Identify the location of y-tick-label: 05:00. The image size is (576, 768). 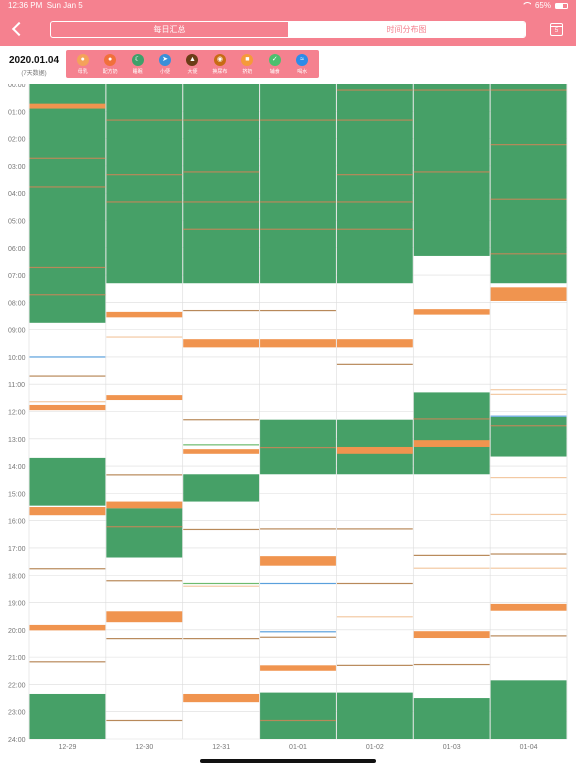
(17, 221).